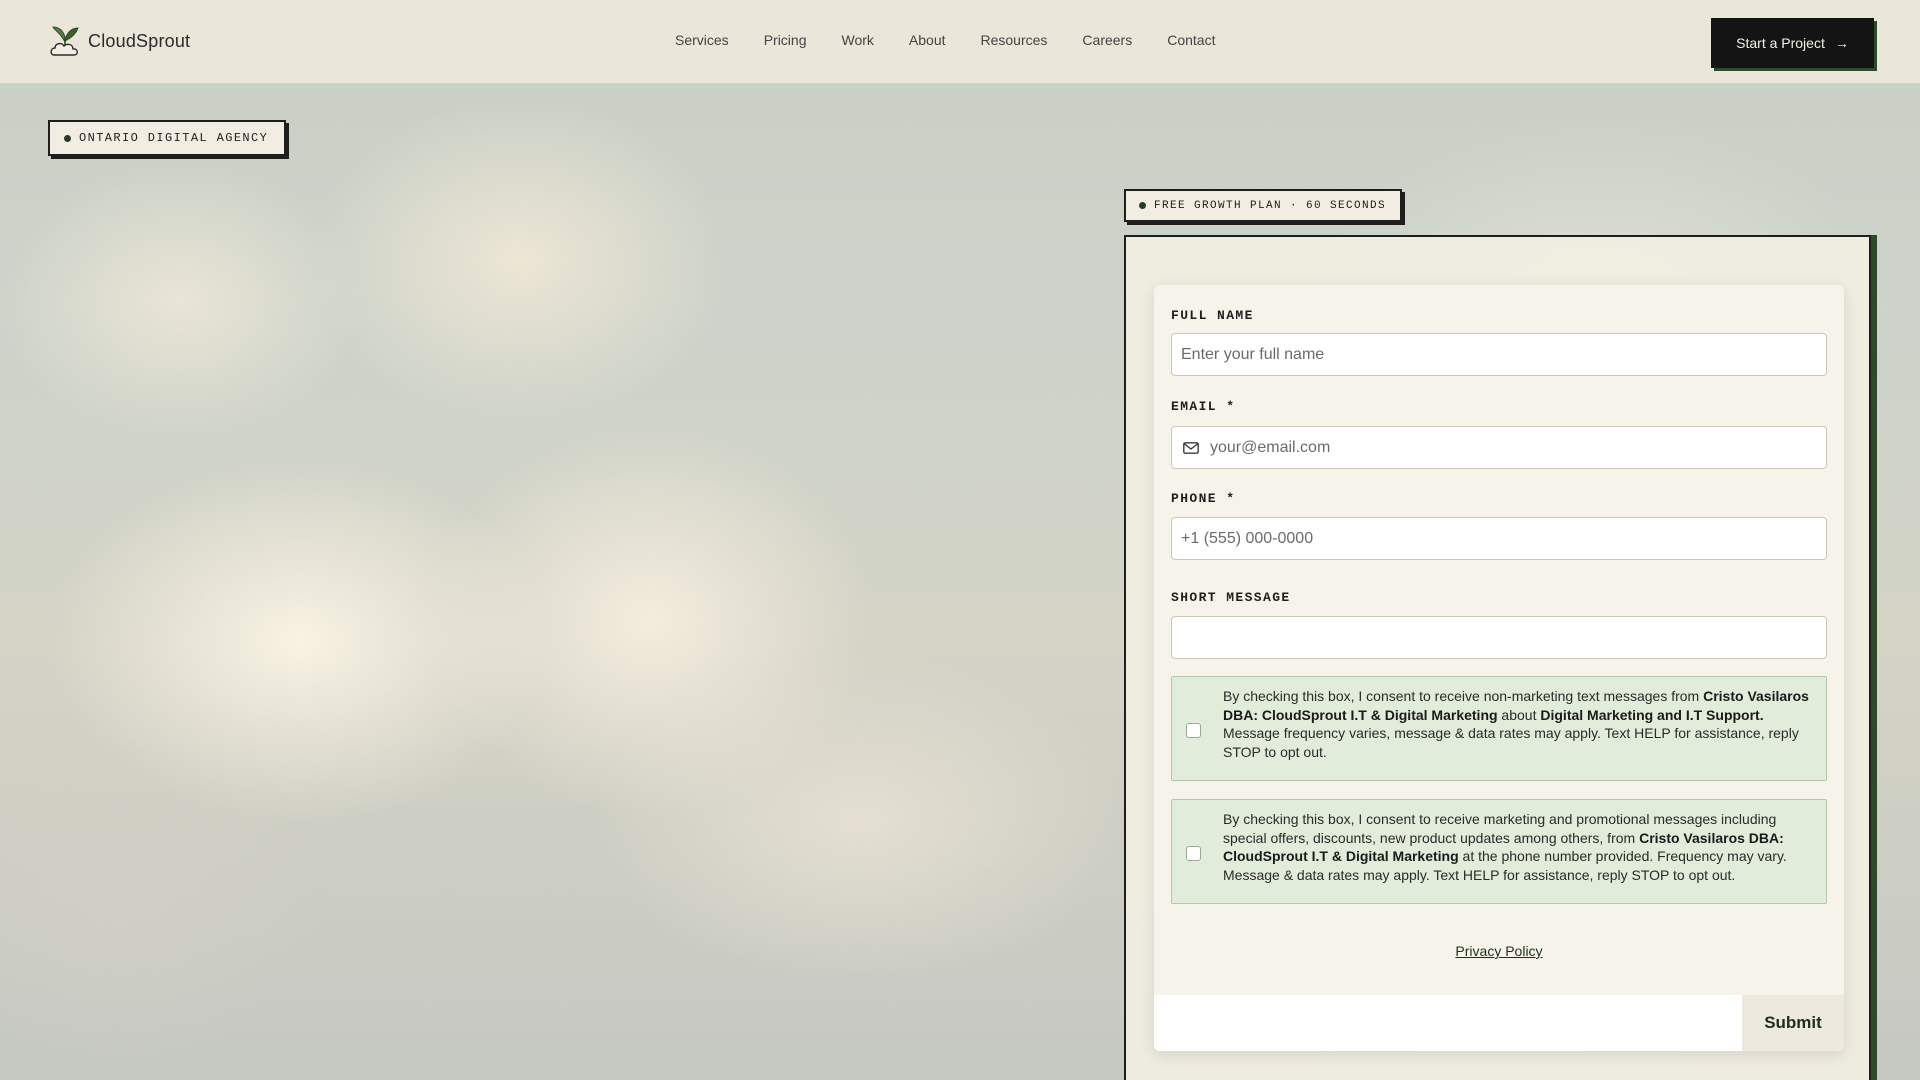 The width and height of the screenshot is (1920, 1080). Describe the element at coordinates (1212, 315) in the screenshot. I see `full-name-label: FULL NAME` at that location.